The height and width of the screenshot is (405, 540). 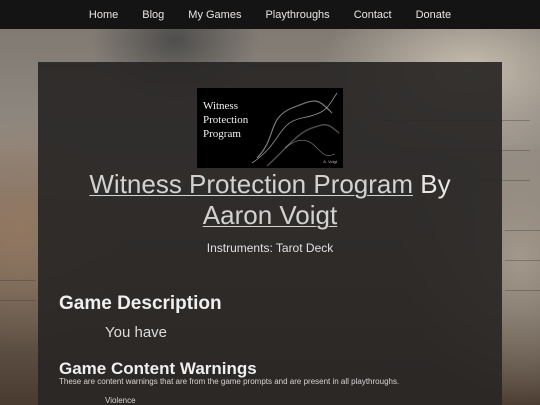 What do you see at coordinates (120, 400) in the screenshot?
I see `content-warning-item: Violence` at bounding box center [120, 400].